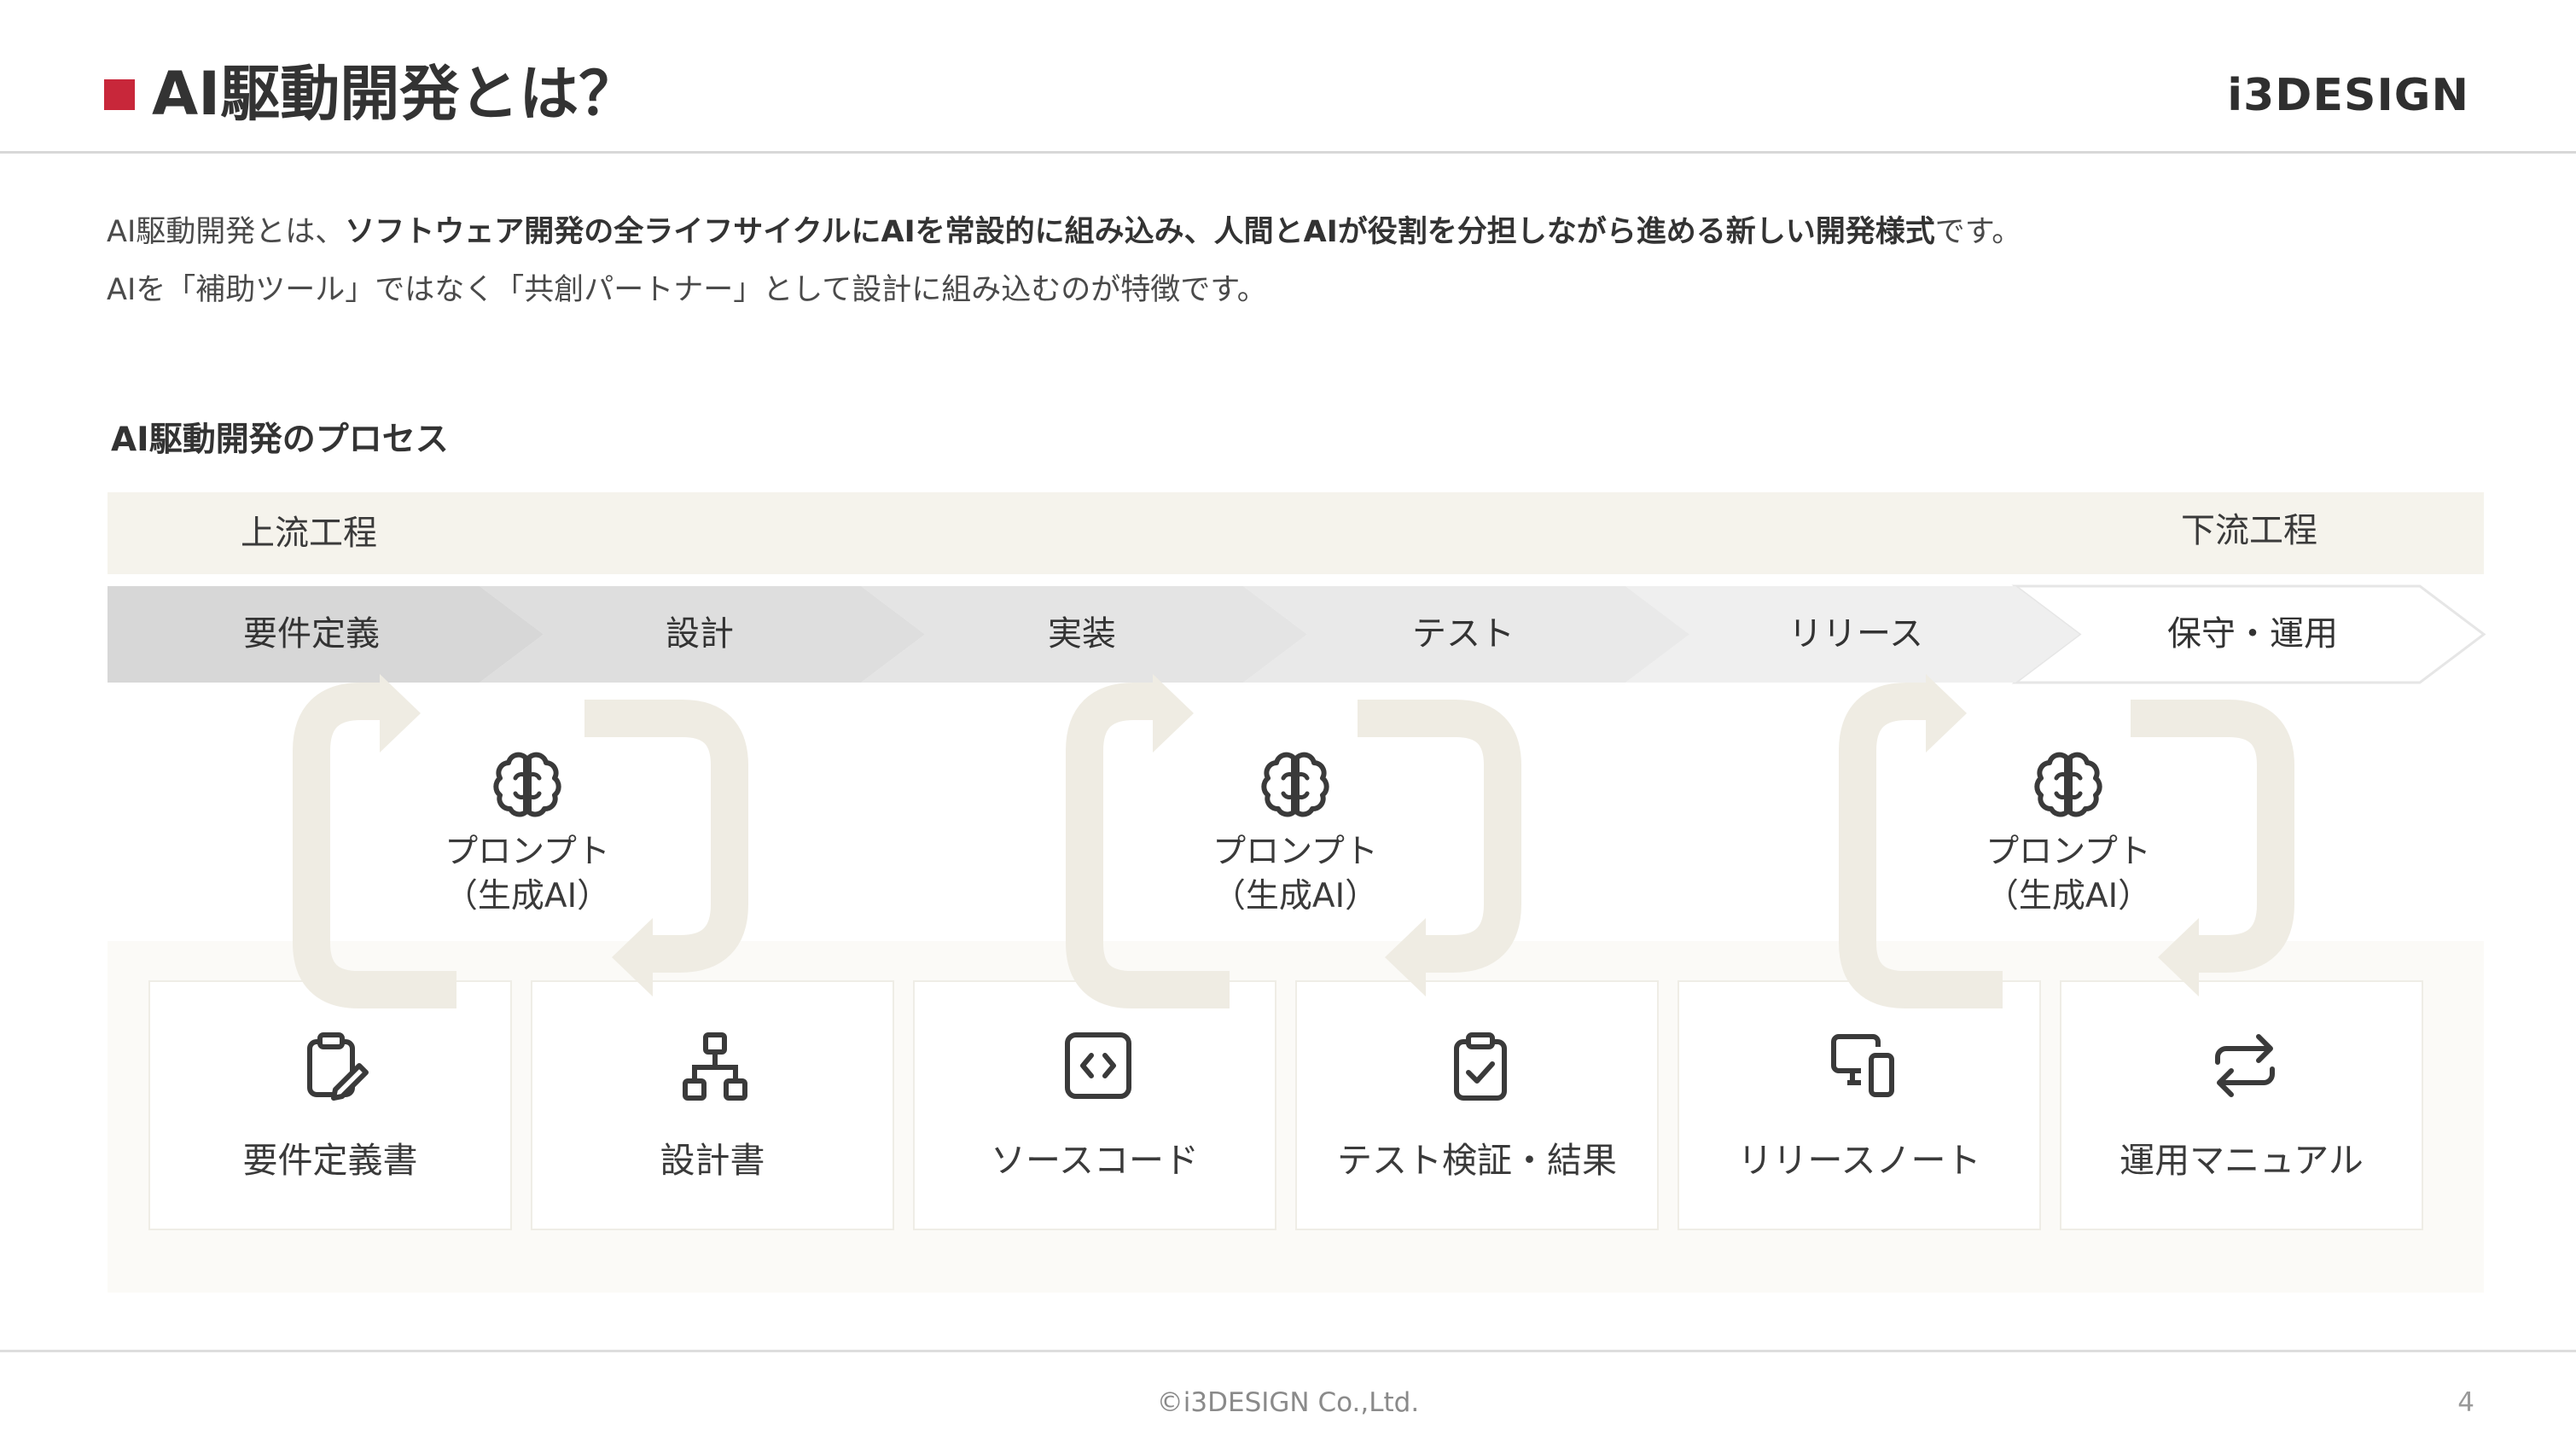  I want to click on process-heading: AI駆動開発のプロセス, so click(280, 440).